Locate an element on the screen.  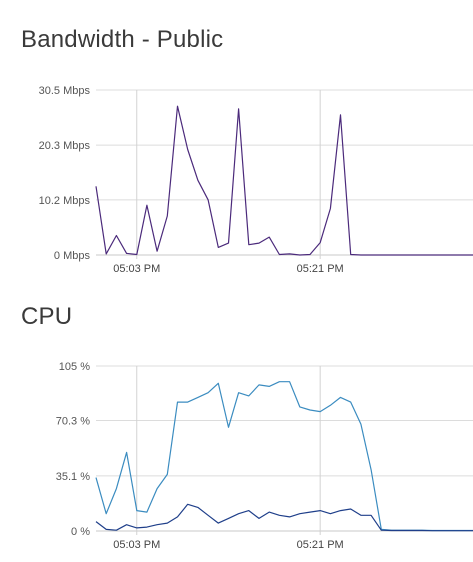
y-tick-label: 20.3 Mbps is located at coordinates (65, 146).